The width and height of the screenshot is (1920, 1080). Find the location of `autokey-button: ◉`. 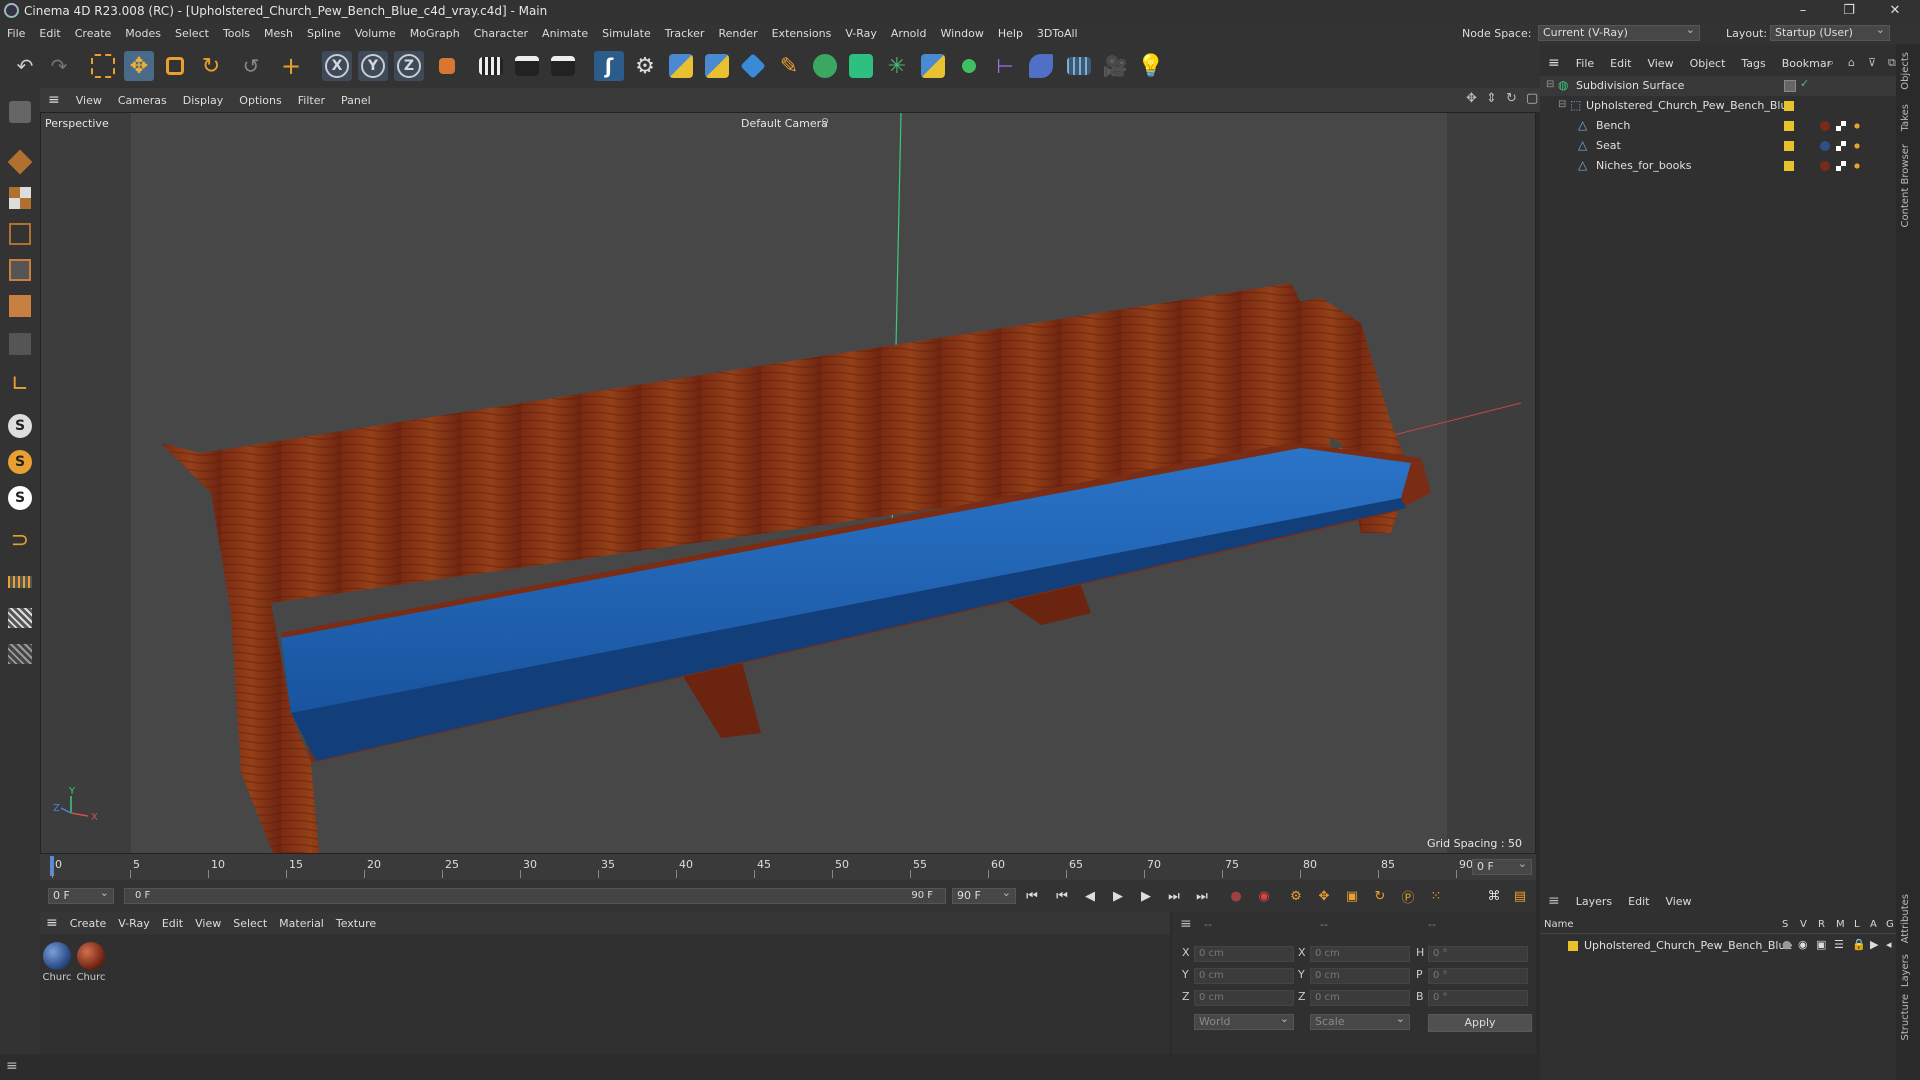

autokey-button: ◉ is located at coordinates (1264, 896).